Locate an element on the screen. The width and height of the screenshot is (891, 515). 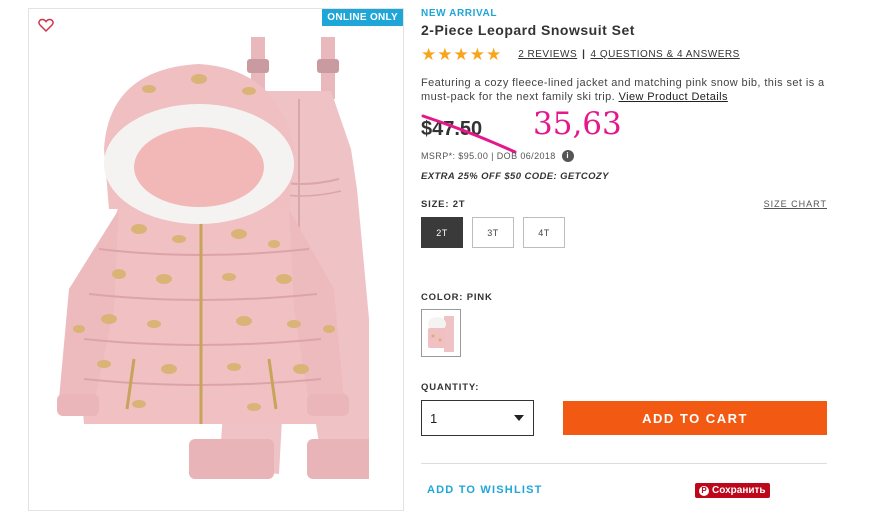
promo-text: EXTRA 25% OFF $50 CODE: GETCOZY is located at coordinates (515, 176).